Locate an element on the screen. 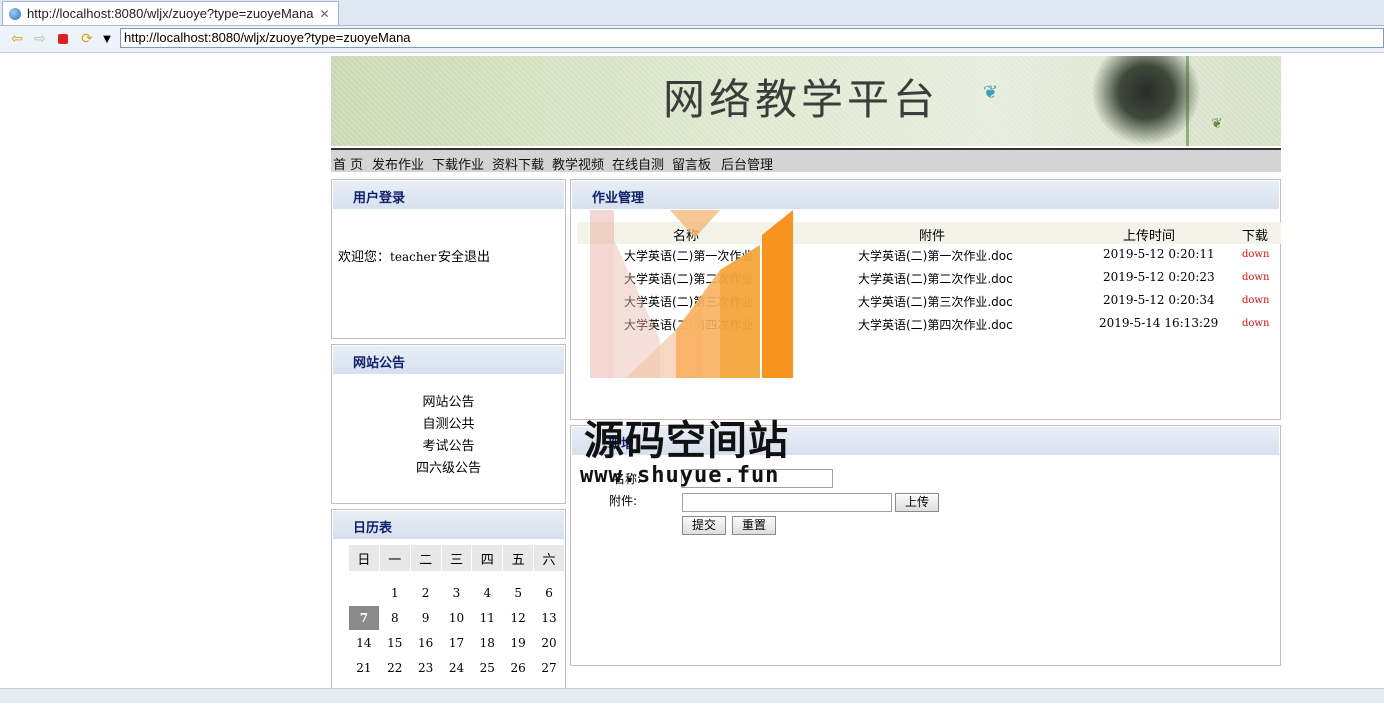  menu-item-admin: 后台管理 is located at coordinates (747, 163).